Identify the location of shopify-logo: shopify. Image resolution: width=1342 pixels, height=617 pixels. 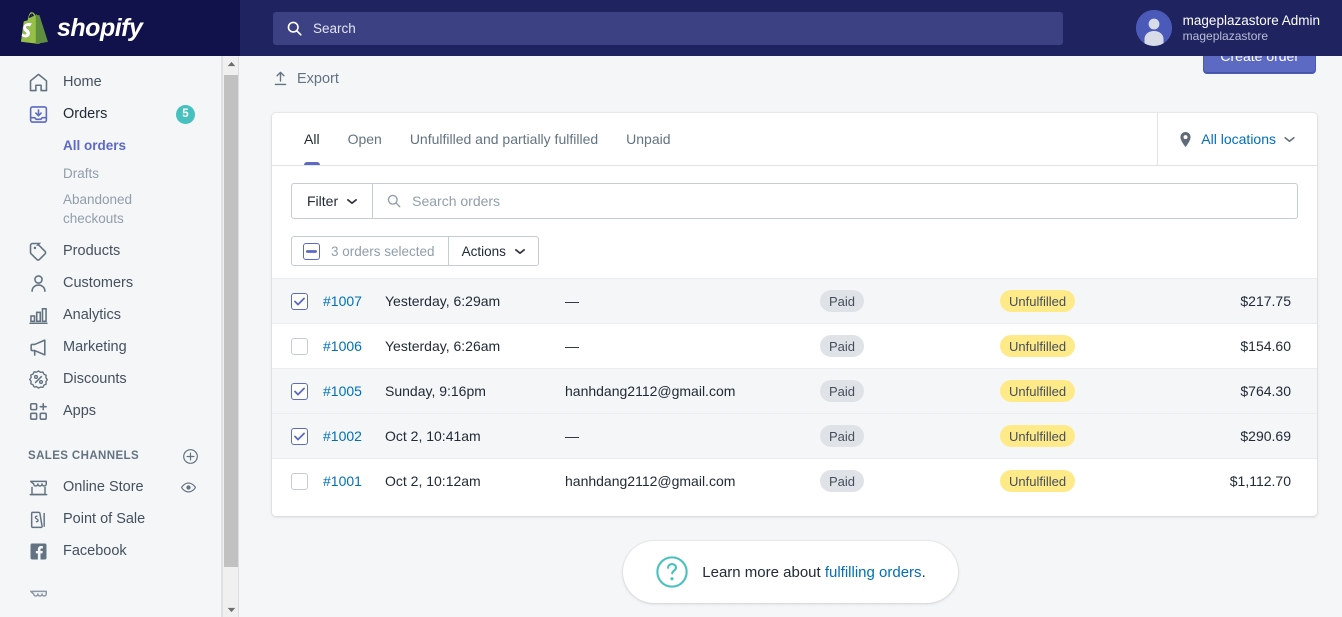
(120, 28).